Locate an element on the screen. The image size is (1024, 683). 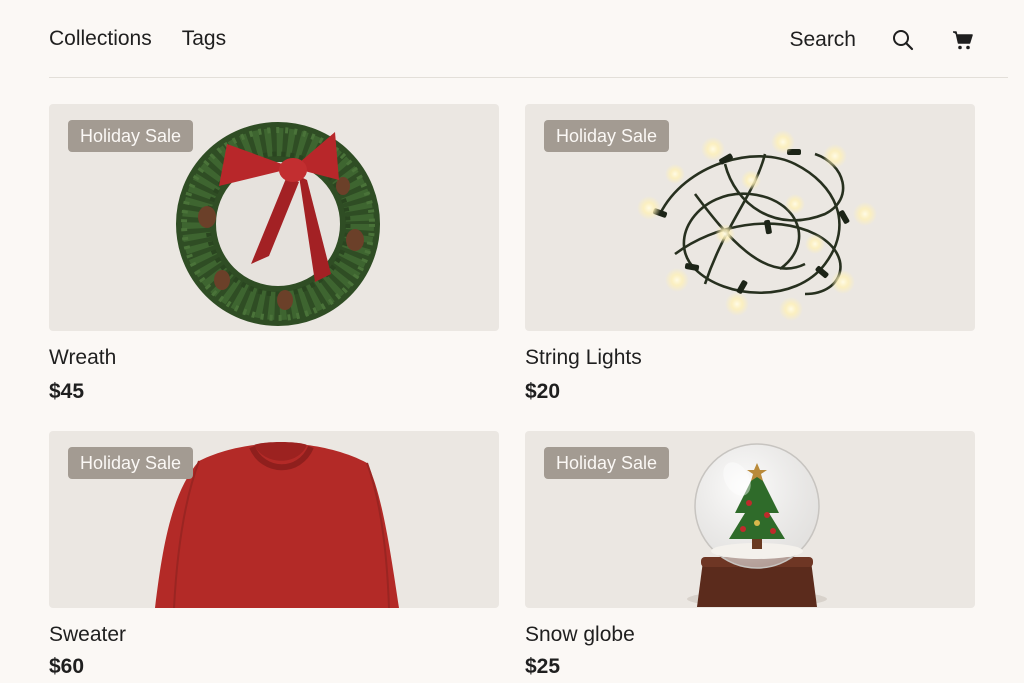
nav-link-collections: Collections is located at coordinates (100, 39).